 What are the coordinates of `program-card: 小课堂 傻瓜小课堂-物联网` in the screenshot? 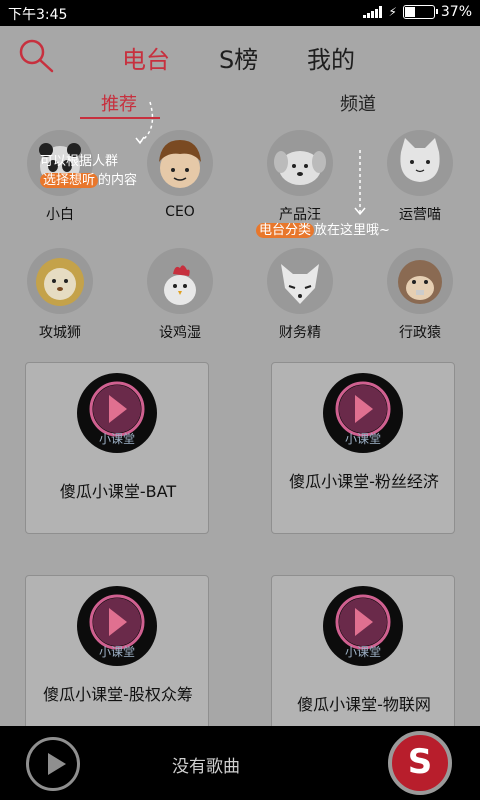 It's located at (363, 661).